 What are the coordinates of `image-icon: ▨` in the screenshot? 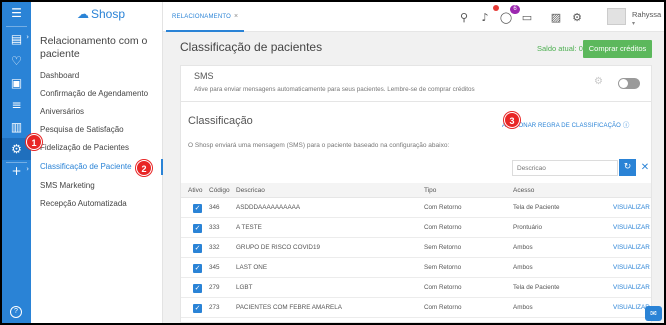 It's located at (556, 17).